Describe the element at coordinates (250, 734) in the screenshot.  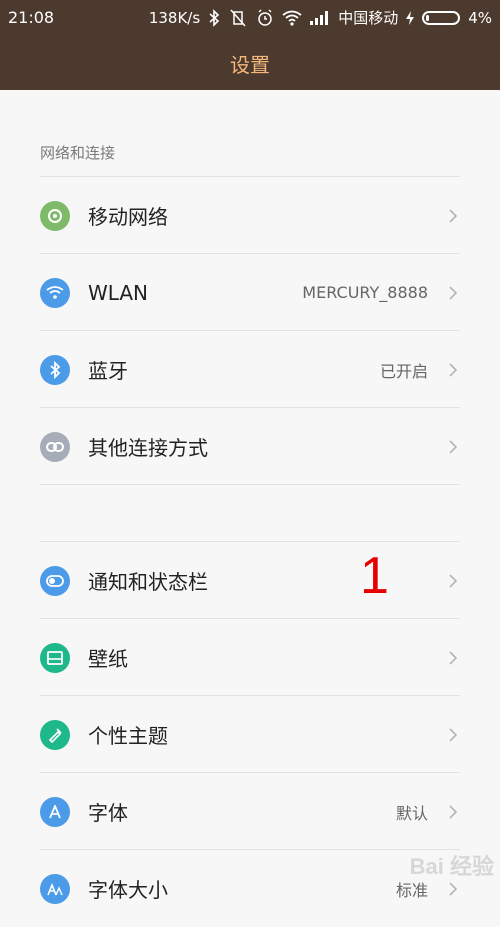
I see `settings-item-themes: 个性主题` at that location.